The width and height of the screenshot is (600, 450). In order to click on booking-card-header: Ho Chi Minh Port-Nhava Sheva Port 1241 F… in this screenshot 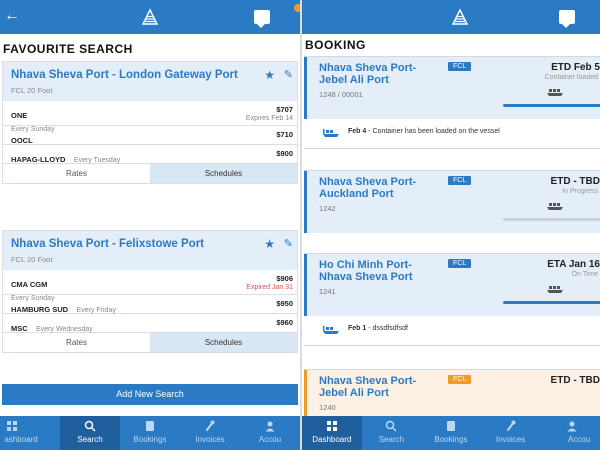, I will do `click(452, 285)`.